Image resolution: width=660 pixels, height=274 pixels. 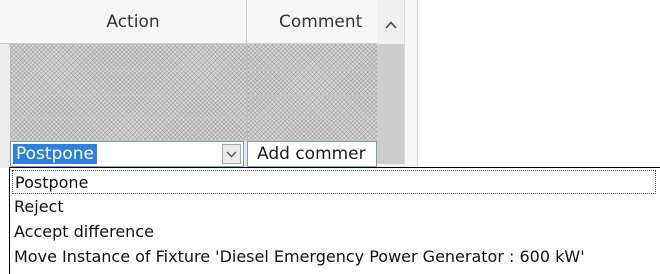 I want to click on column-header-action: Action, so click(x=123, y=22).